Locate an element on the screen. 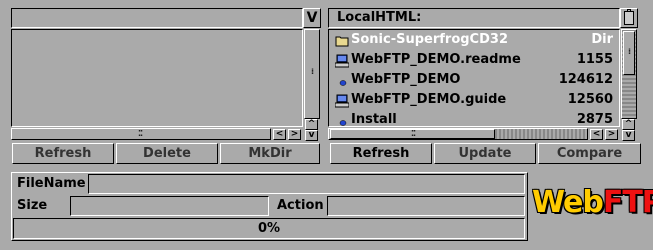 Image resolution: width=653 pixels, height=250 pixels. logo-ftp-text: FTP is located at coordinates (627, 202).